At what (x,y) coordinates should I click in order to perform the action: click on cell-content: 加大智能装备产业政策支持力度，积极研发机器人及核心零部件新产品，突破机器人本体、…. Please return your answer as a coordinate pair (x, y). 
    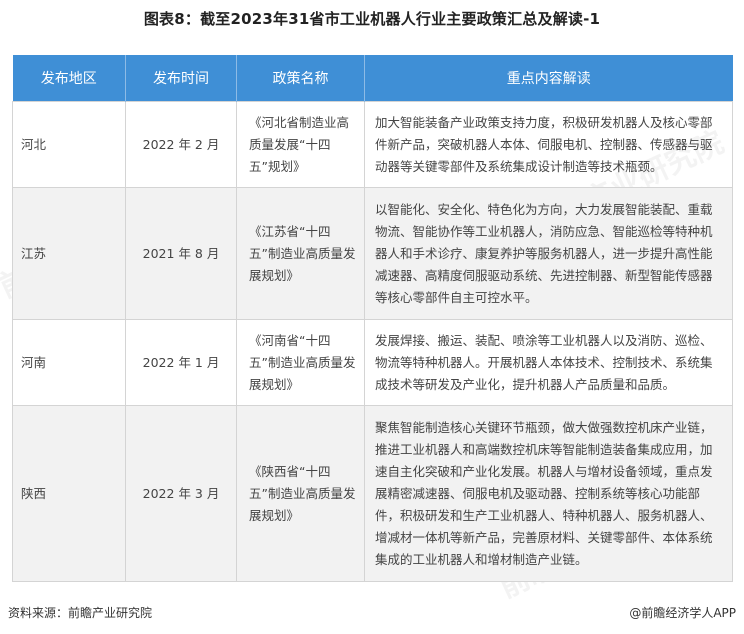
    Looking at the image, I should click on (548, 144).